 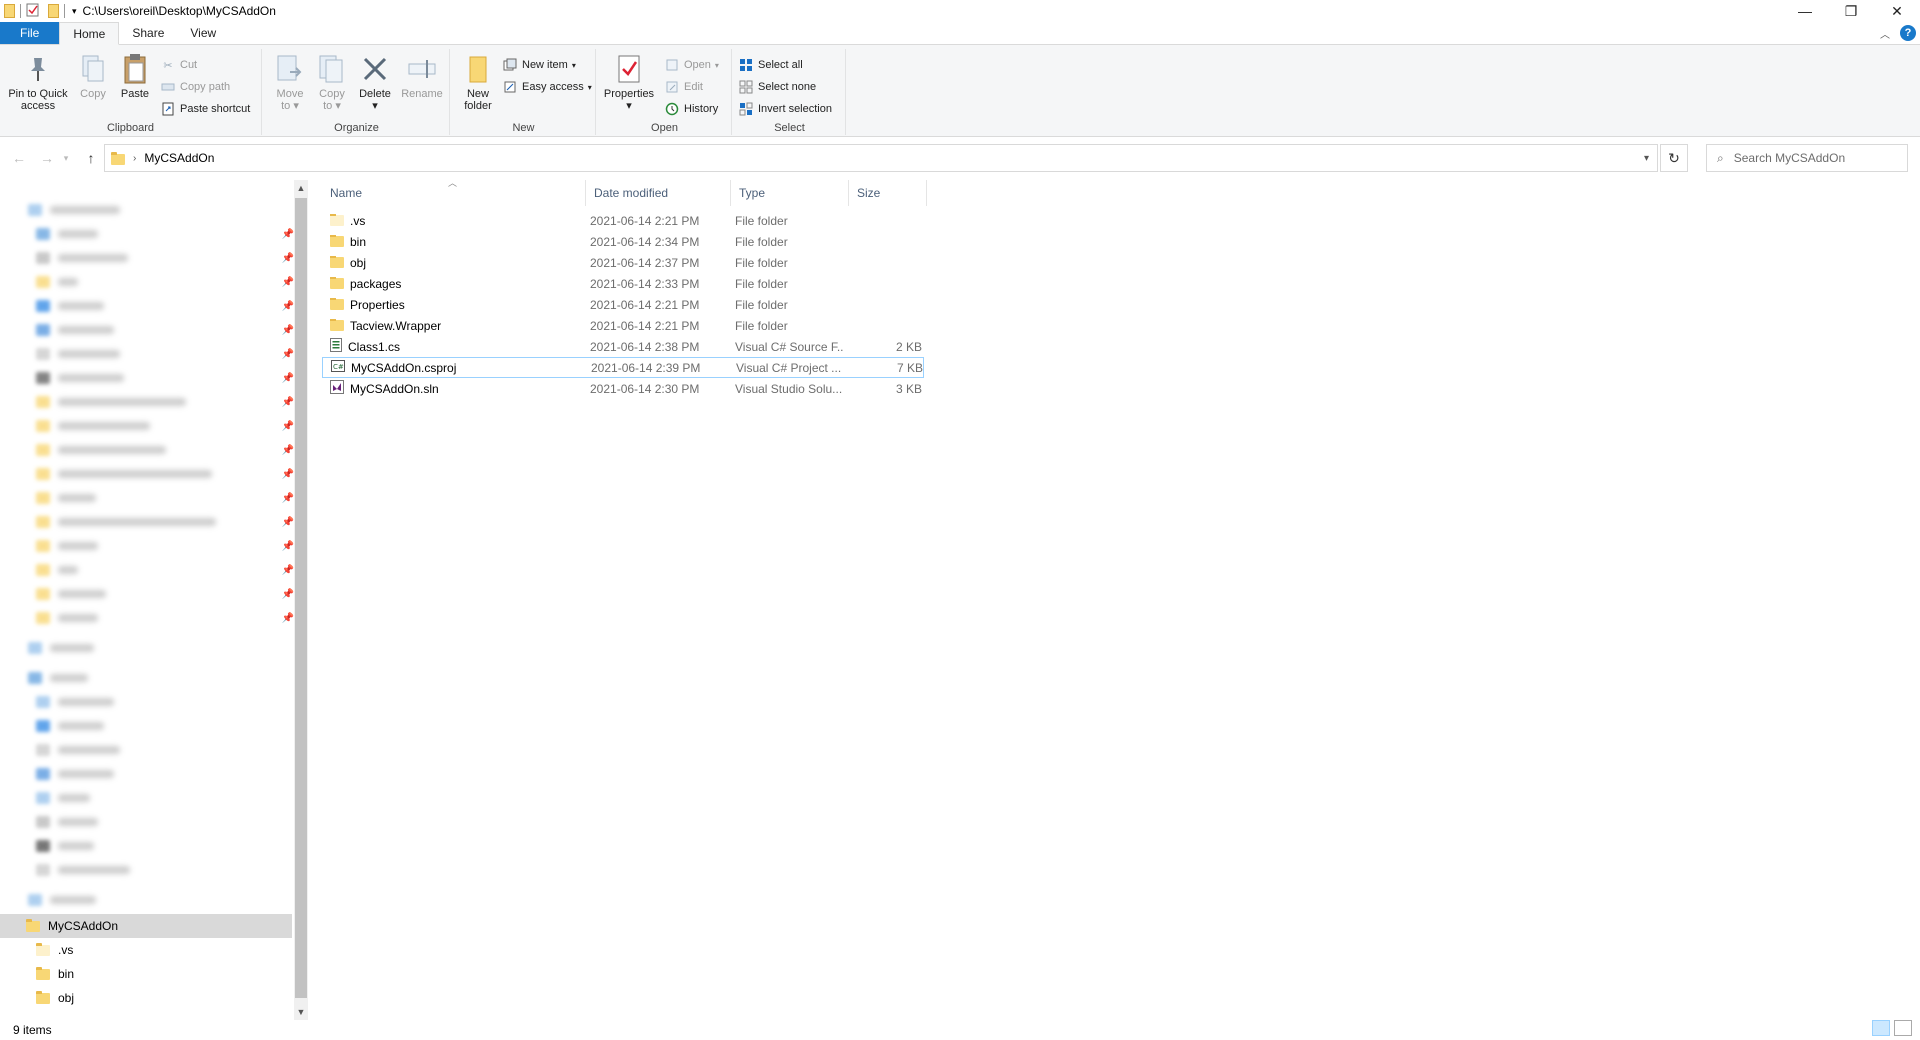 I want to click on column-header-type: Type, so click(x=790, y=193).